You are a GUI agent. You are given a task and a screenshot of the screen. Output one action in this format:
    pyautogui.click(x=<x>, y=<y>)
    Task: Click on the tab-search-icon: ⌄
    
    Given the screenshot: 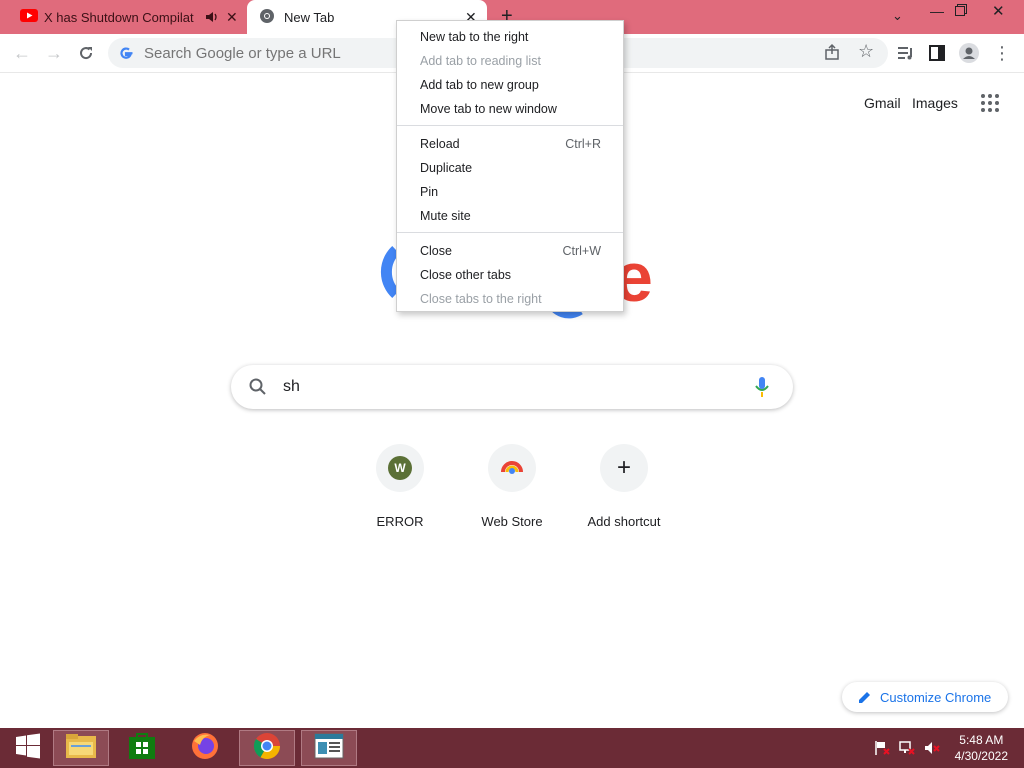 What is the action you would take?
    pyautogui.click(x=897, y=16)
    